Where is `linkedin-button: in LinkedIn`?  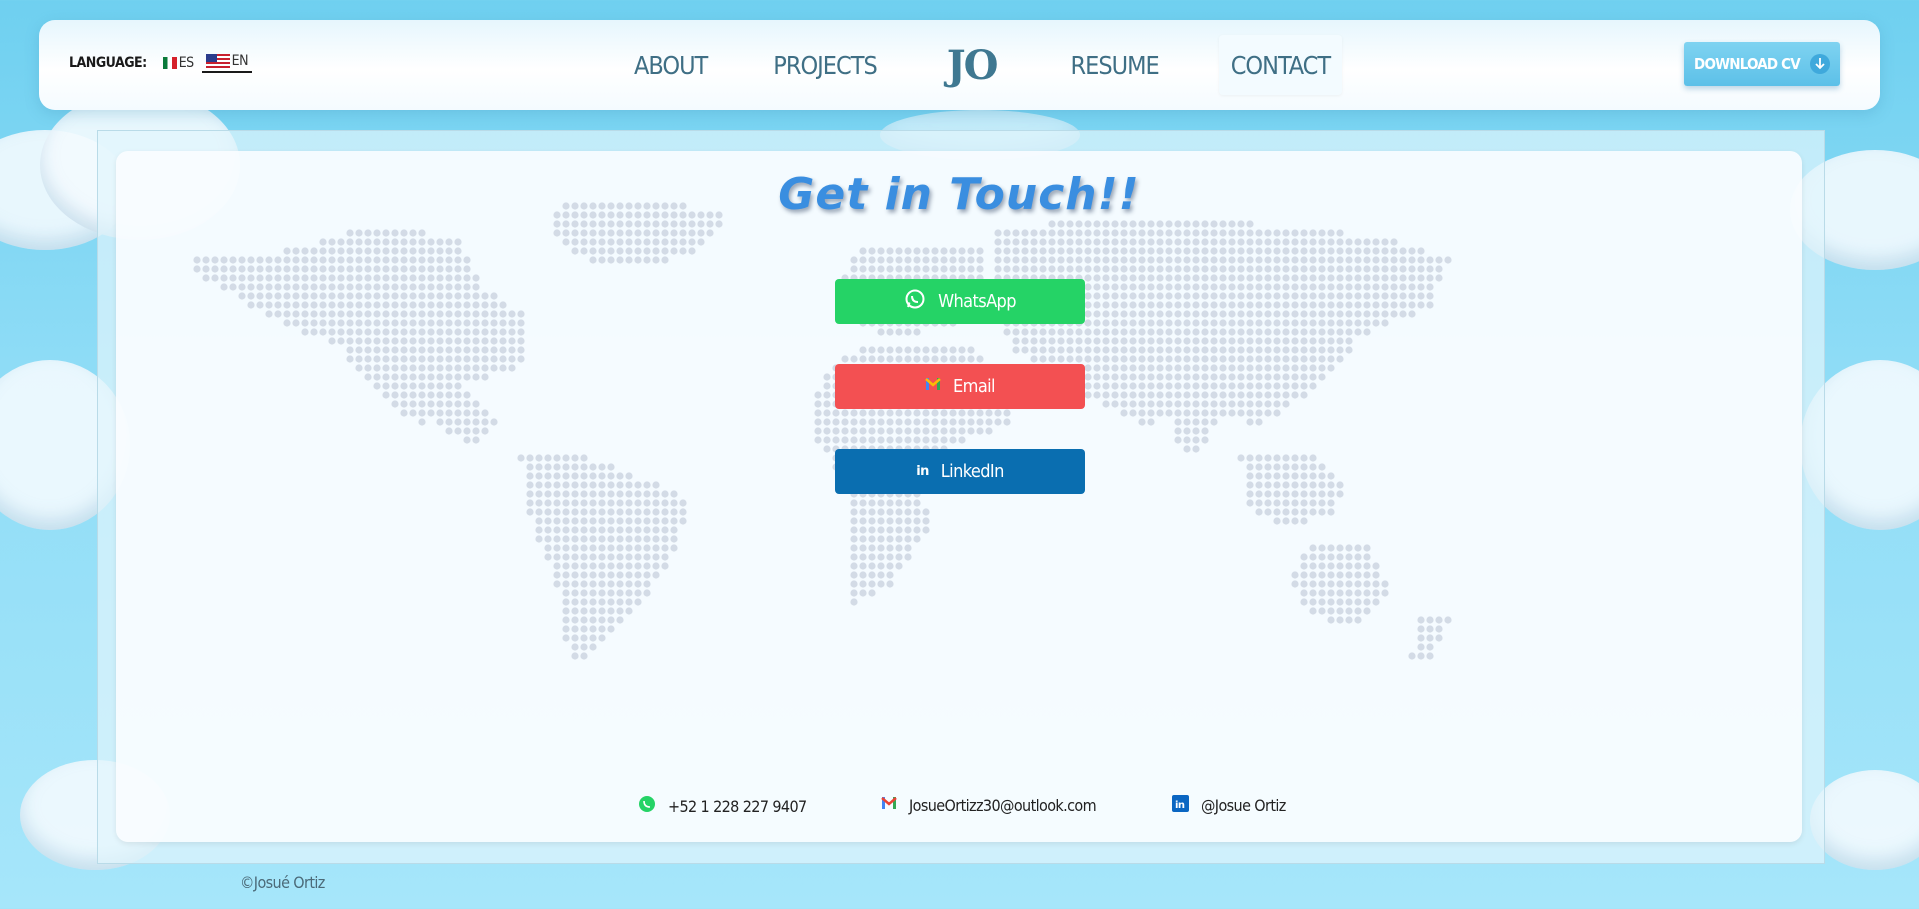
linkedin-button: in LinkedIn is located at coordinates (960, 471).